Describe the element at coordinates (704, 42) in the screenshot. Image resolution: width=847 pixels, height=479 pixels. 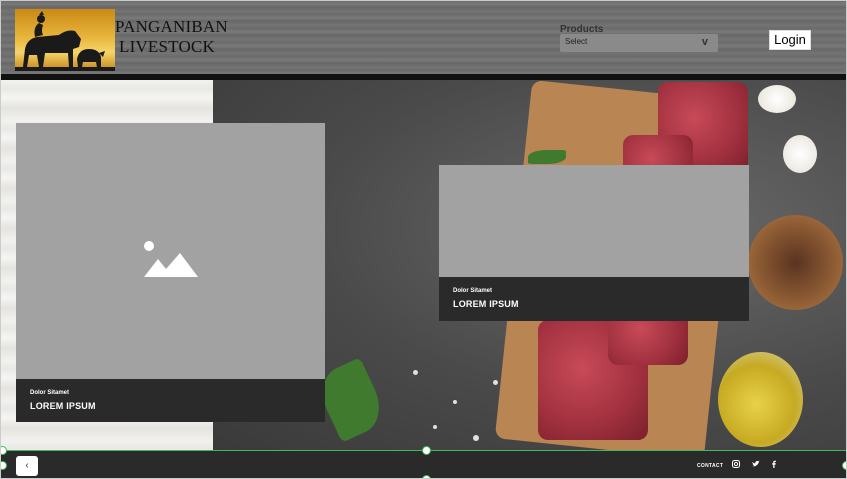
I see `chevron-down-icon: v` at that location.